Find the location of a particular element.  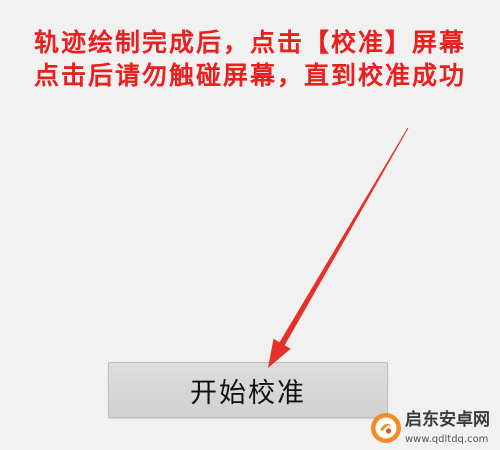

instruction-line-2: 点击后请勿触碰屏幕，直到校准成功 is located at coordinates (249, 75).